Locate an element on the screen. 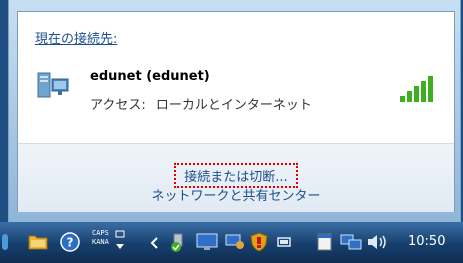 This screenshot has height=263, width=463. volume-icon is located at coordinates (377, 242).